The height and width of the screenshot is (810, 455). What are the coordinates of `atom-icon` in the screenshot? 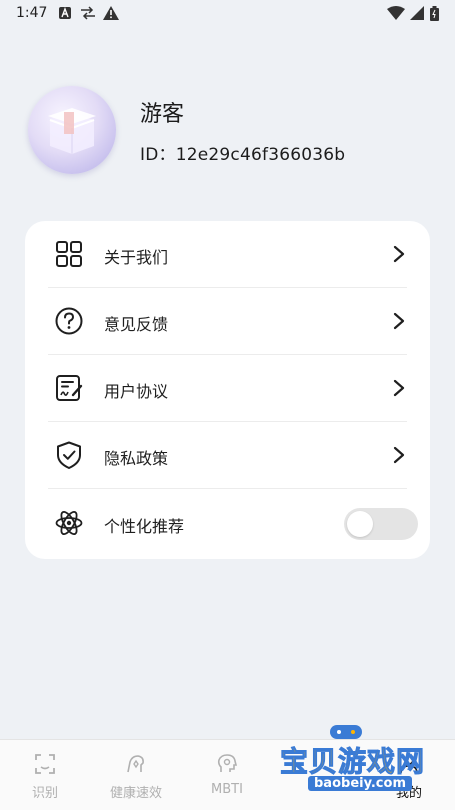 It's located at (69, 523).